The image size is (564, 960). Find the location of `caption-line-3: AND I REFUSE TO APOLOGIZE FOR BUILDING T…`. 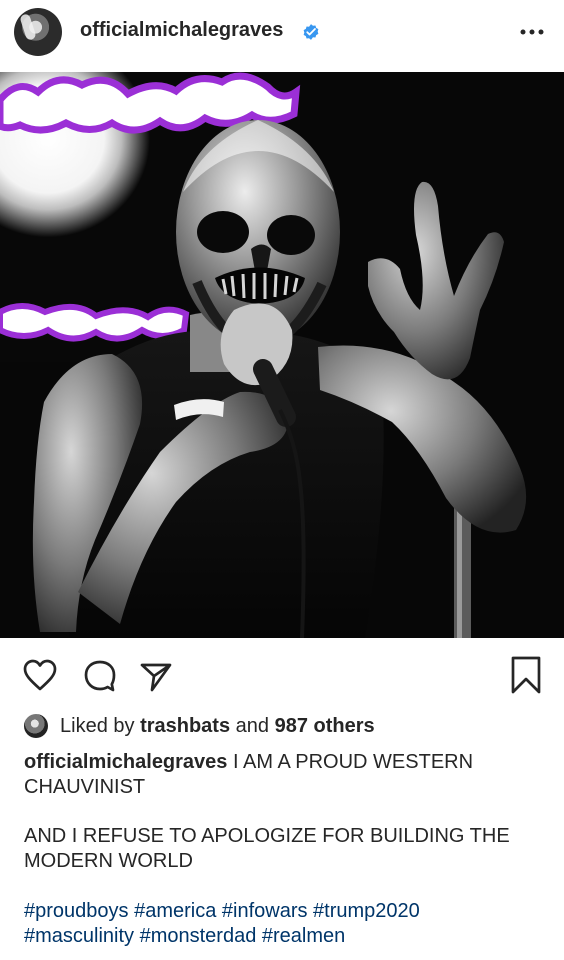

caption-line-3: AND I REFUSE TO APOLOGIZE FOR BUILDING T… is located at coordinates (267, 836).